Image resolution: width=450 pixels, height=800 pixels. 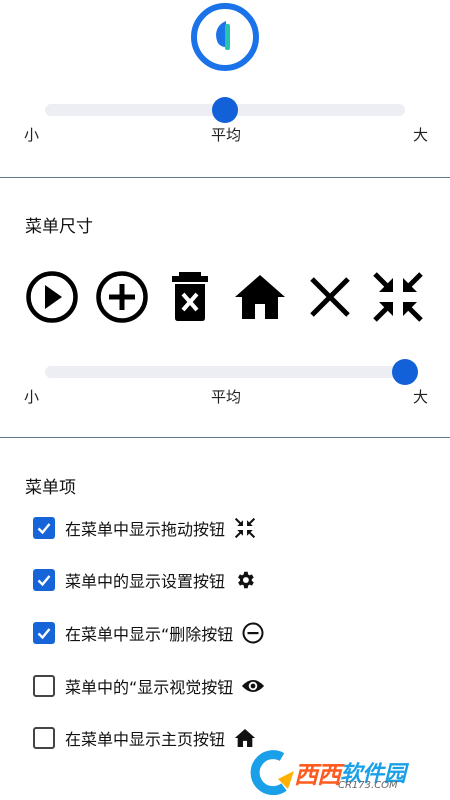 What do you see at coordinates (253, 686) in the screenshot?
I see `eye-icon` at bounding box center [253, 686].